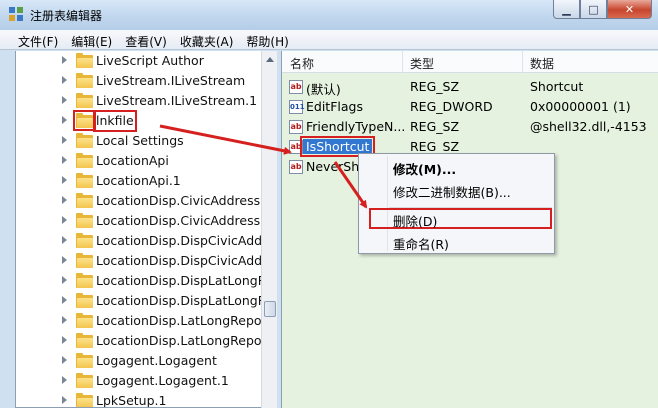 Image resolution: width=658 pixels, height=408 pixels. Describe the element at coordinates (66, 16) in the screenshot. I see `window-title: 注册表编辑器` at that location.